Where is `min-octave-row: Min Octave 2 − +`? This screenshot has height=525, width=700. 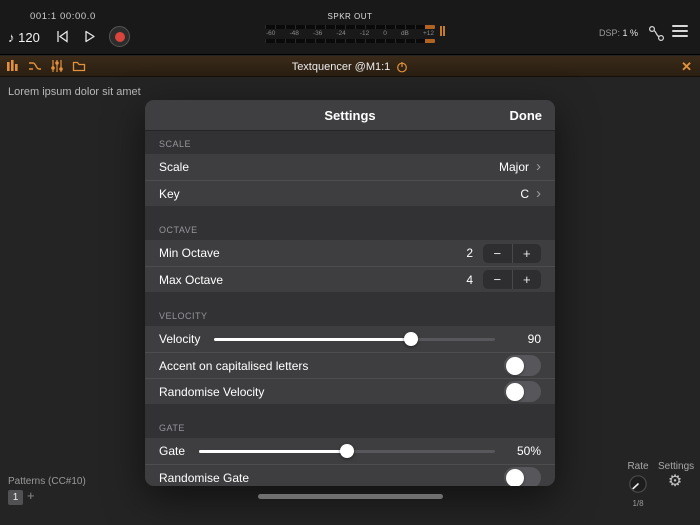
min-octave-row: Min Octave 2 − + is located at coordinates (350, 253).